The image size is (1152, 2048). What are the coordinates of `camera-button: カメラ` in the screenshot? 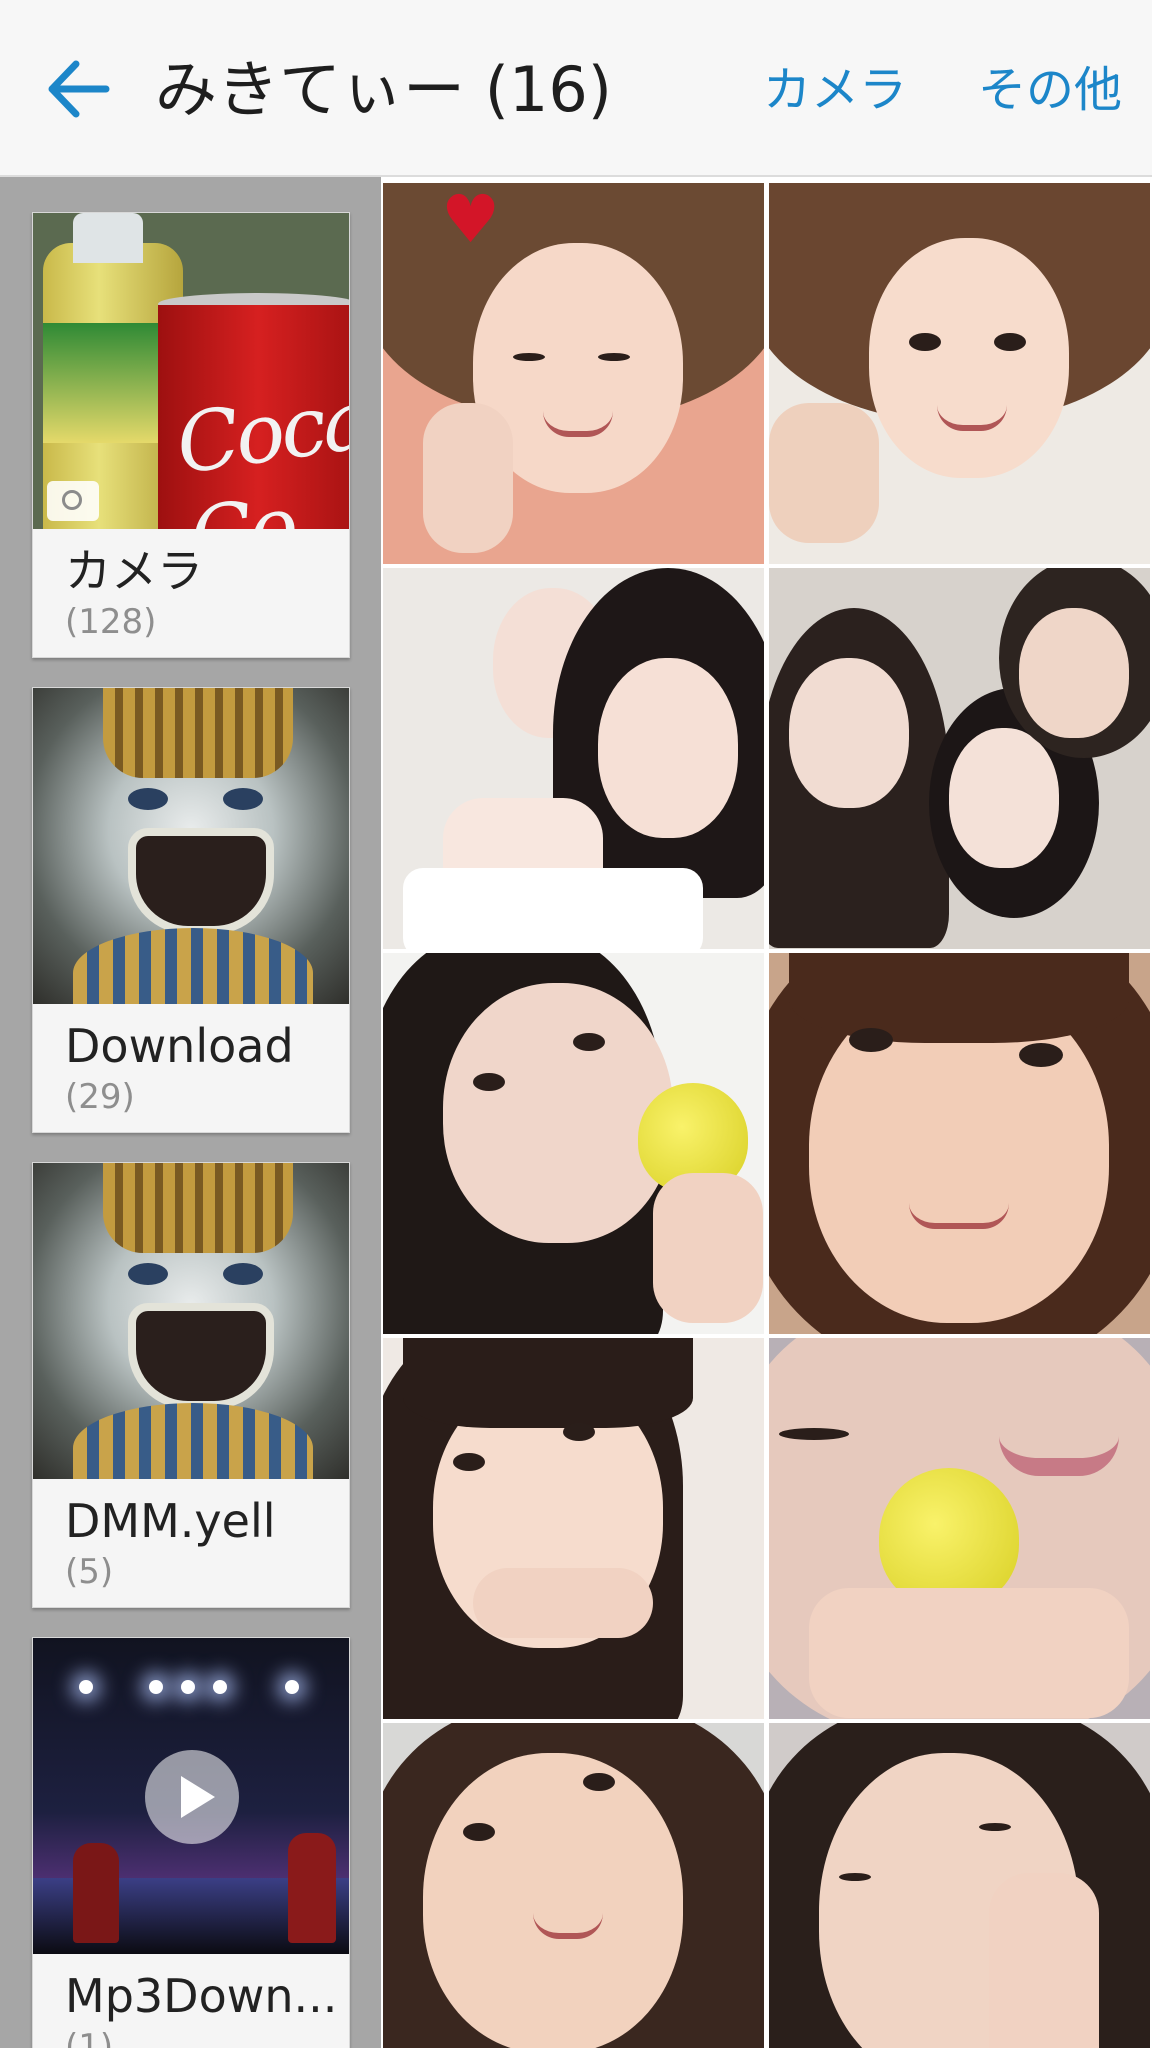 It's located at (835, 90).